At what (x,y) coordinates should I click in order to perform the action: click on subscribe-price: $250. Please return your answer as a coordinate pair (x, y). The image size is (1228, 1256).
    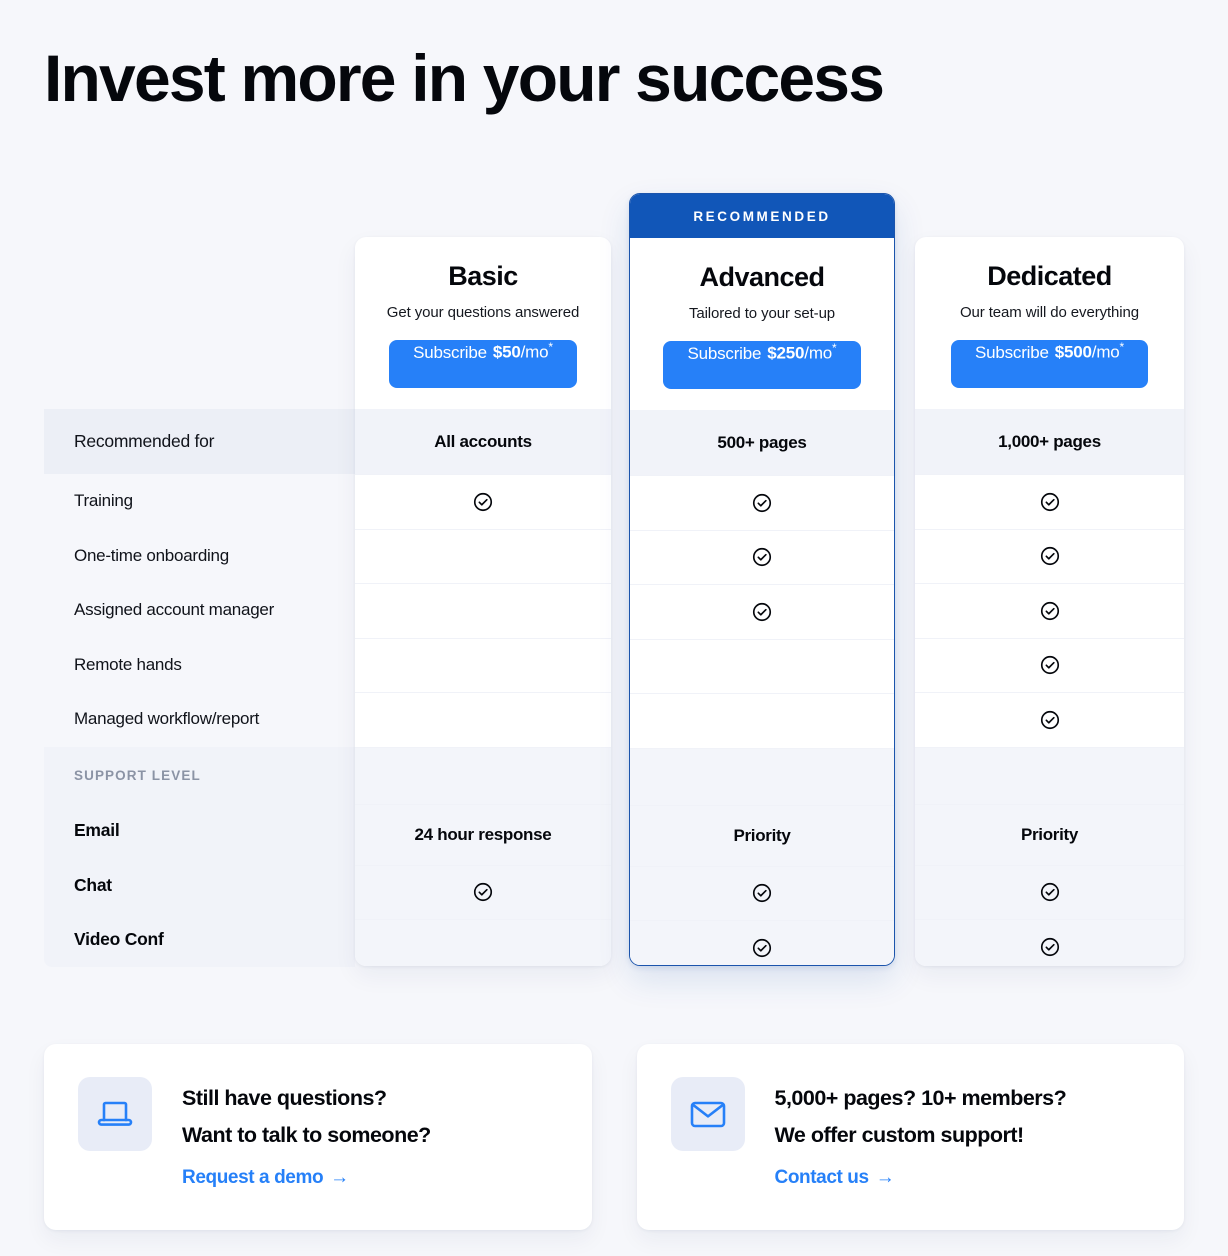
    Looking at the image, I should click on (786, 353).